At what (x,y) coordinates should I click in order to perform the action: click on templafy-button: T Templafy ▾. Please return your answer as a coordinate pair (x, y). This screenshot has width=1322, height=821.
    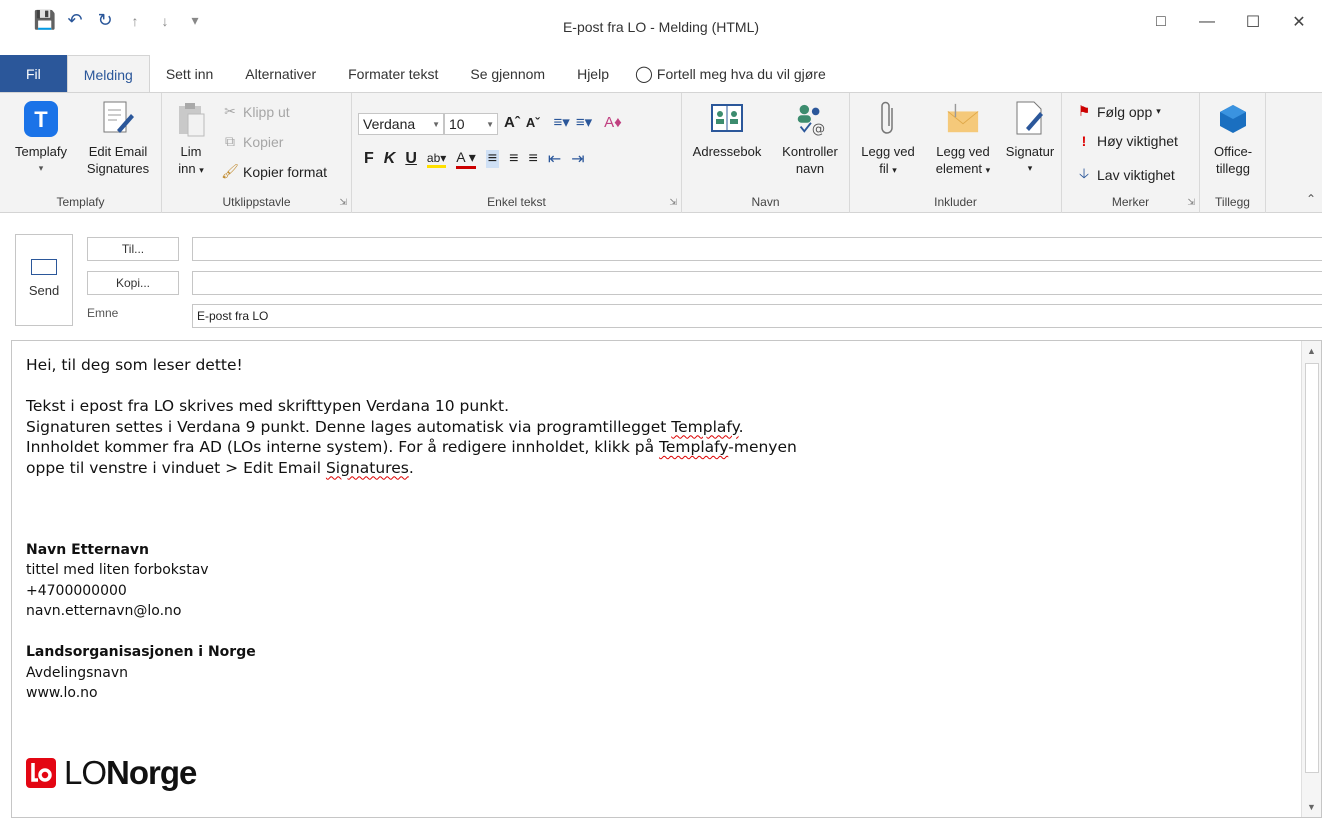
    Looking at the image, I should click on (41, 138).